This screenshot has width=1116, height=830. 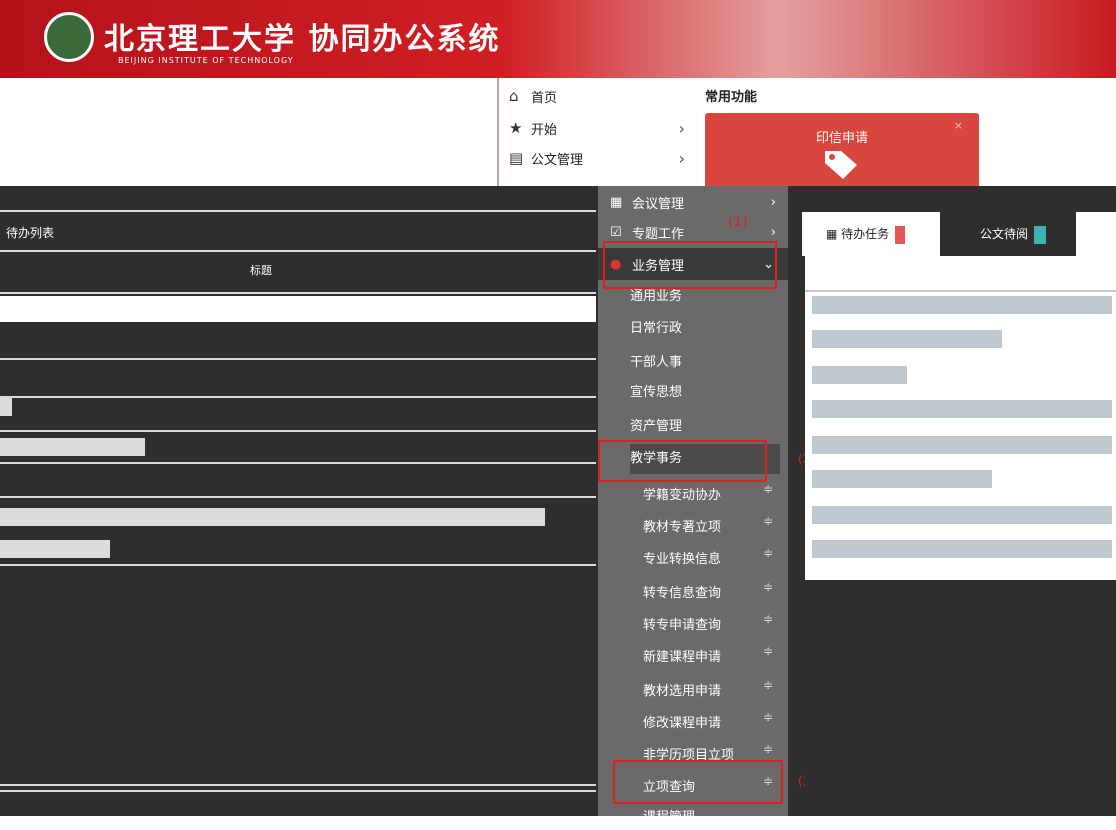 What do you see at coordinates (958, 125) in the screenshot?
I see `close-icon: ×` at bounding box center [958, 125].